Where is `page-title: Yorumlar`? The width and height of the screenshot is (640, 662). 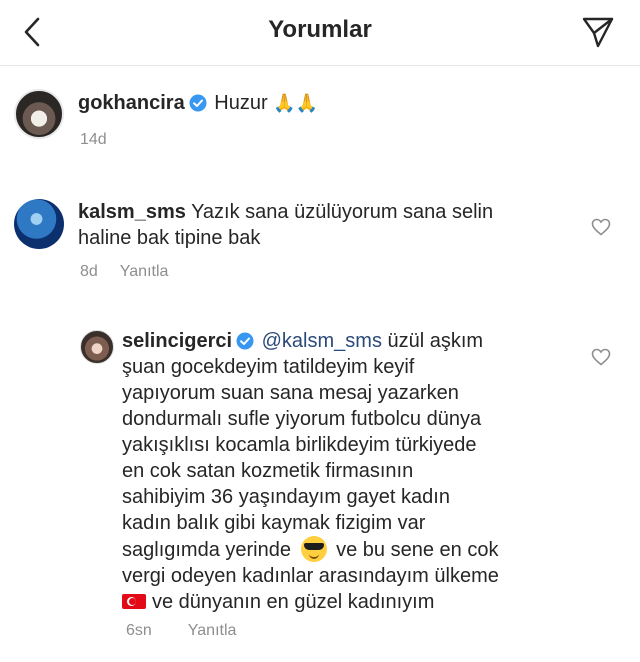
page-title: Yorumlar is located at coordinates (320, 29).